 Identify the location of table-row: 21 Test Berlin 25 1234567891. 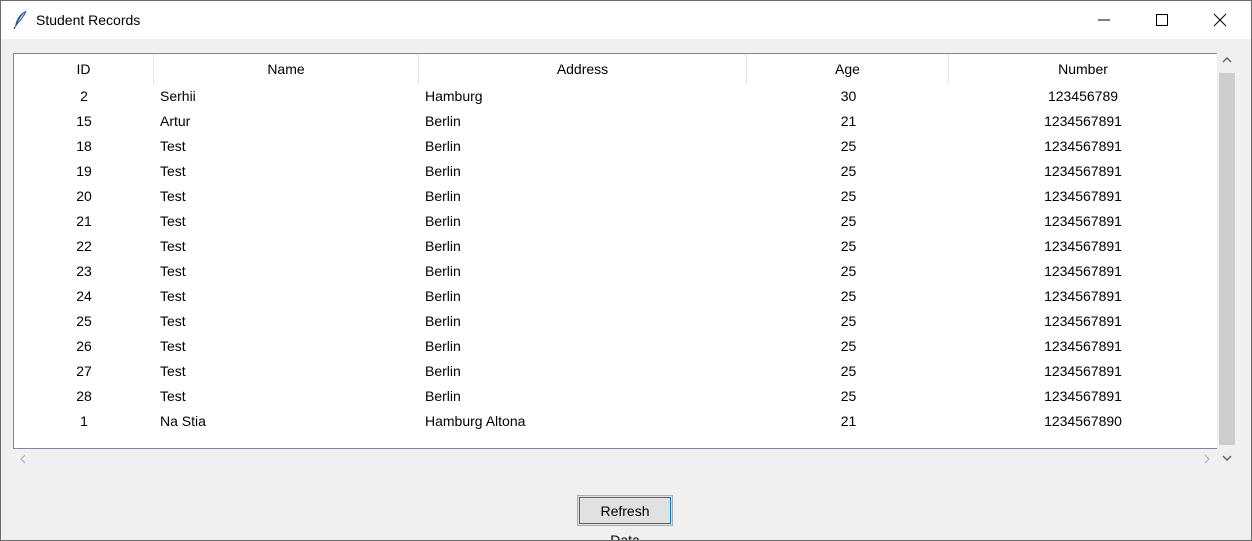
(615, 221).